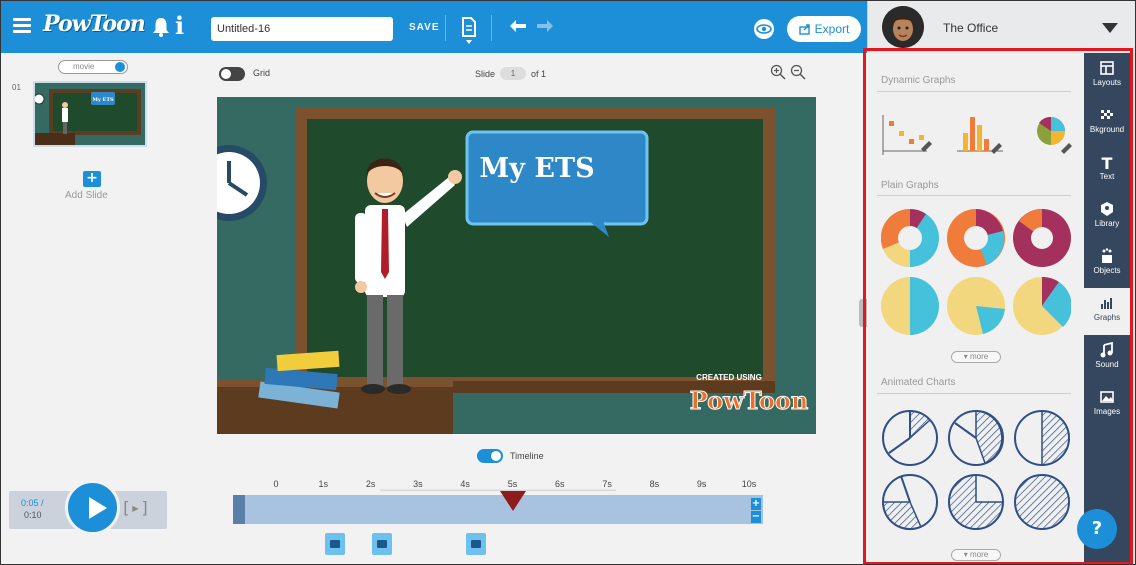 This screenshot has width=1136, height=565. Describe the element at coordinates (94, 24) in the screenshot. I see `powtoon-logo: PowToon` at that location.